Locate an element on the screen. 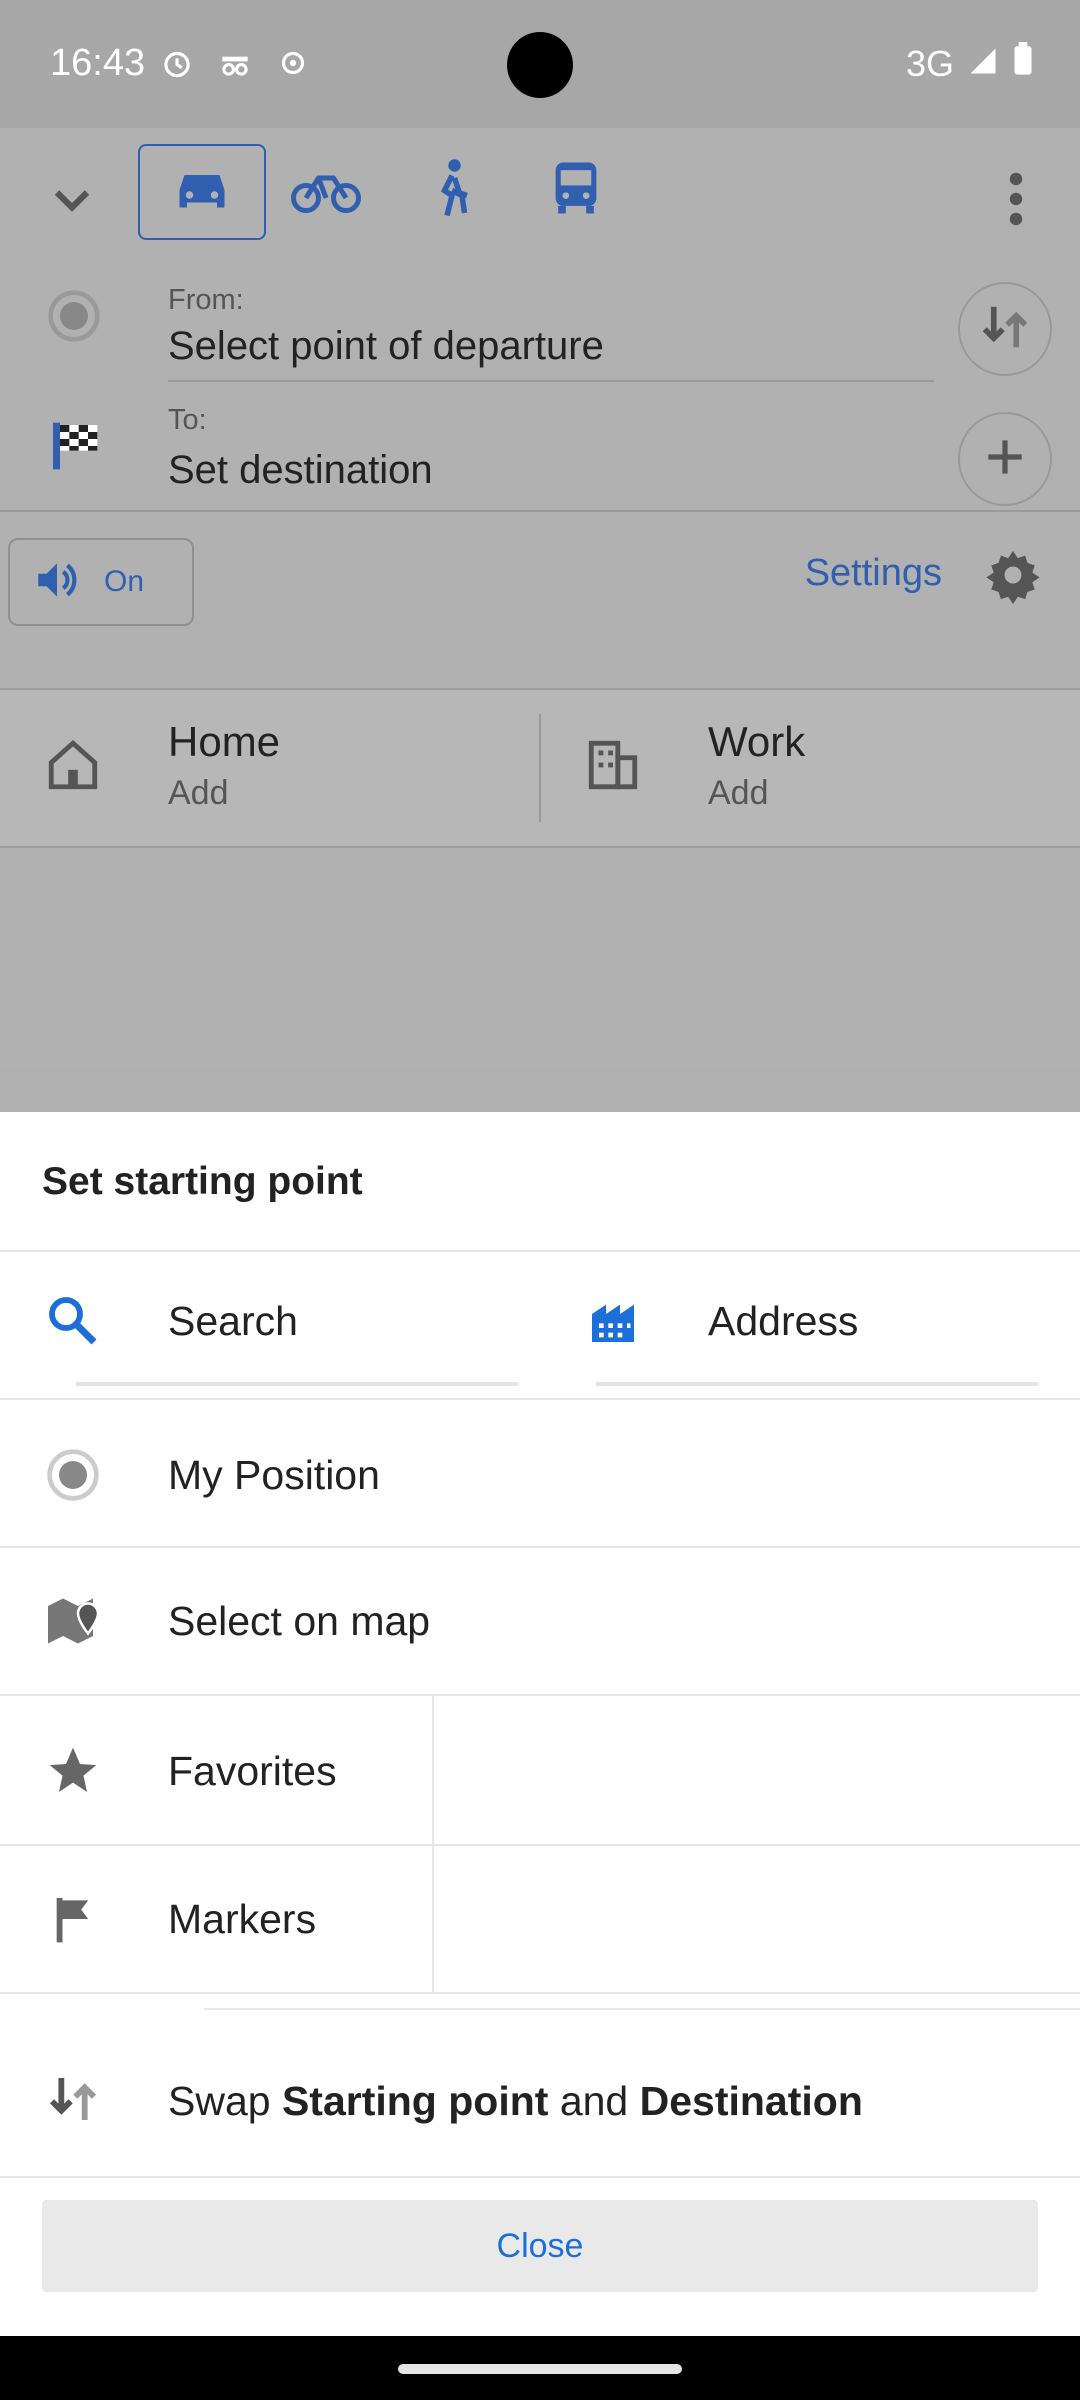  map-pin-icon is located at coordinates (73, 1621).